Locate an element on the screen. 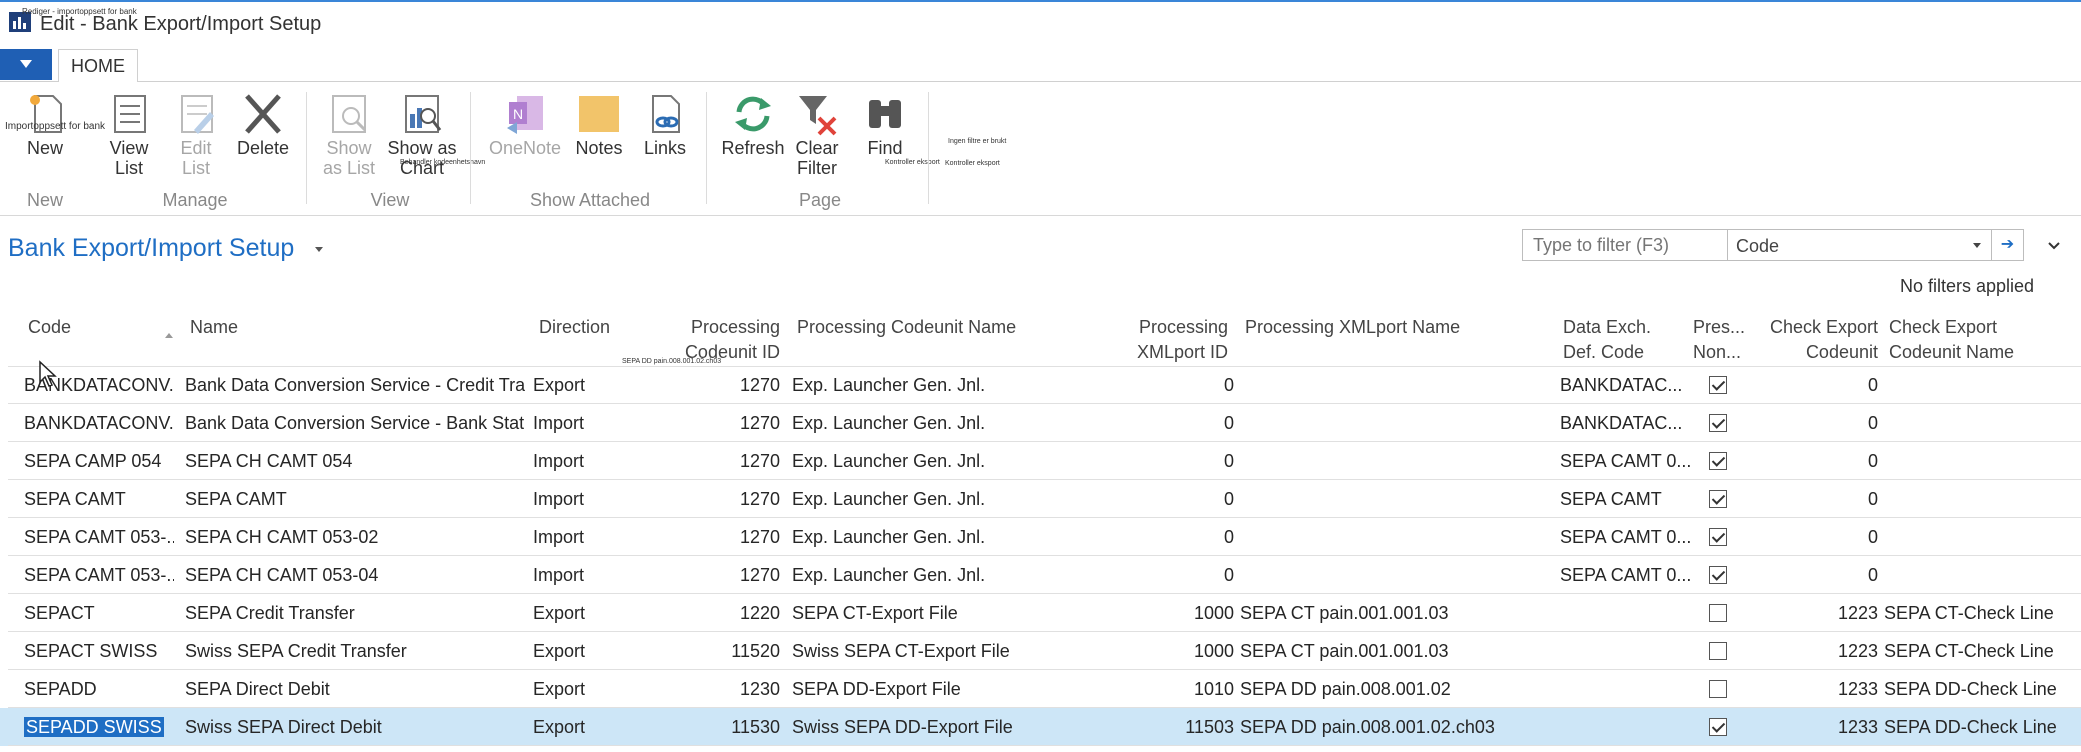 This screenshot has width=2081, height=752. links-button: Links is located at coordinates (665, 125).